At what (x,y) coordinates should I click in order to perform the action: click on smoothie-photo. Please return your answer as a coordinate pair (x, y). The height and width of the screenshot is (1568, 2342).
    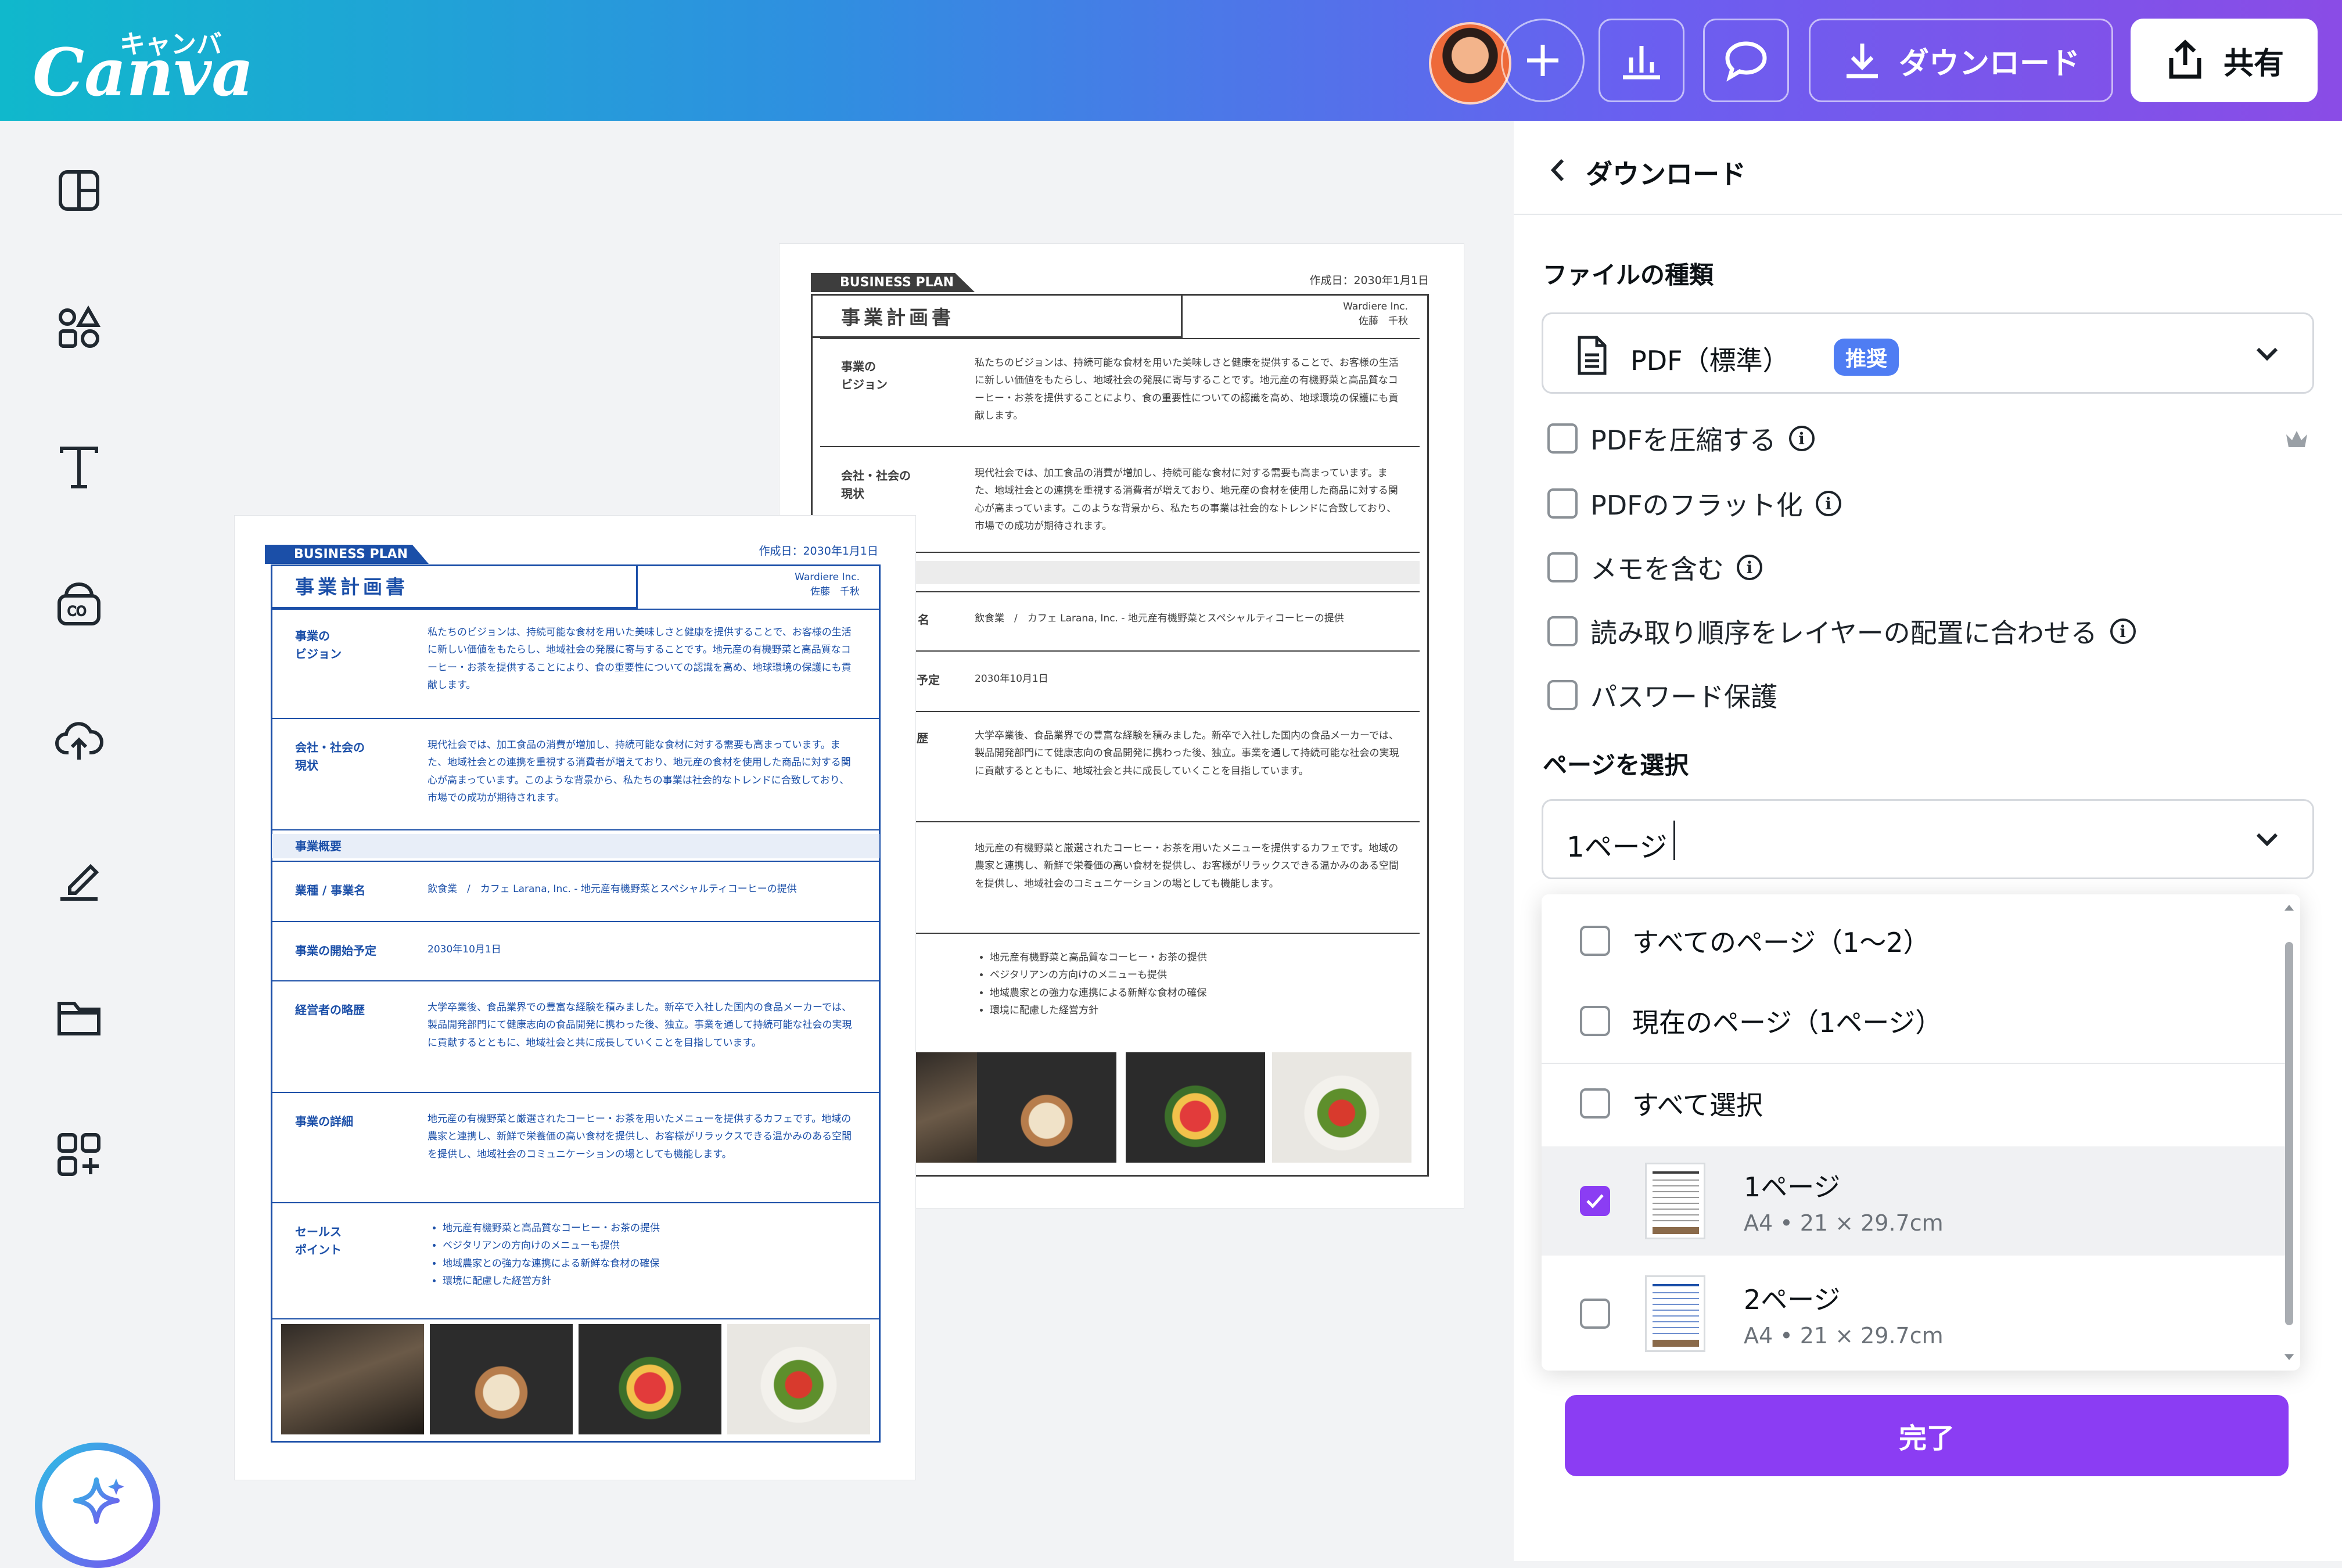
    Looking at the image, I should click on (1195, 1107).